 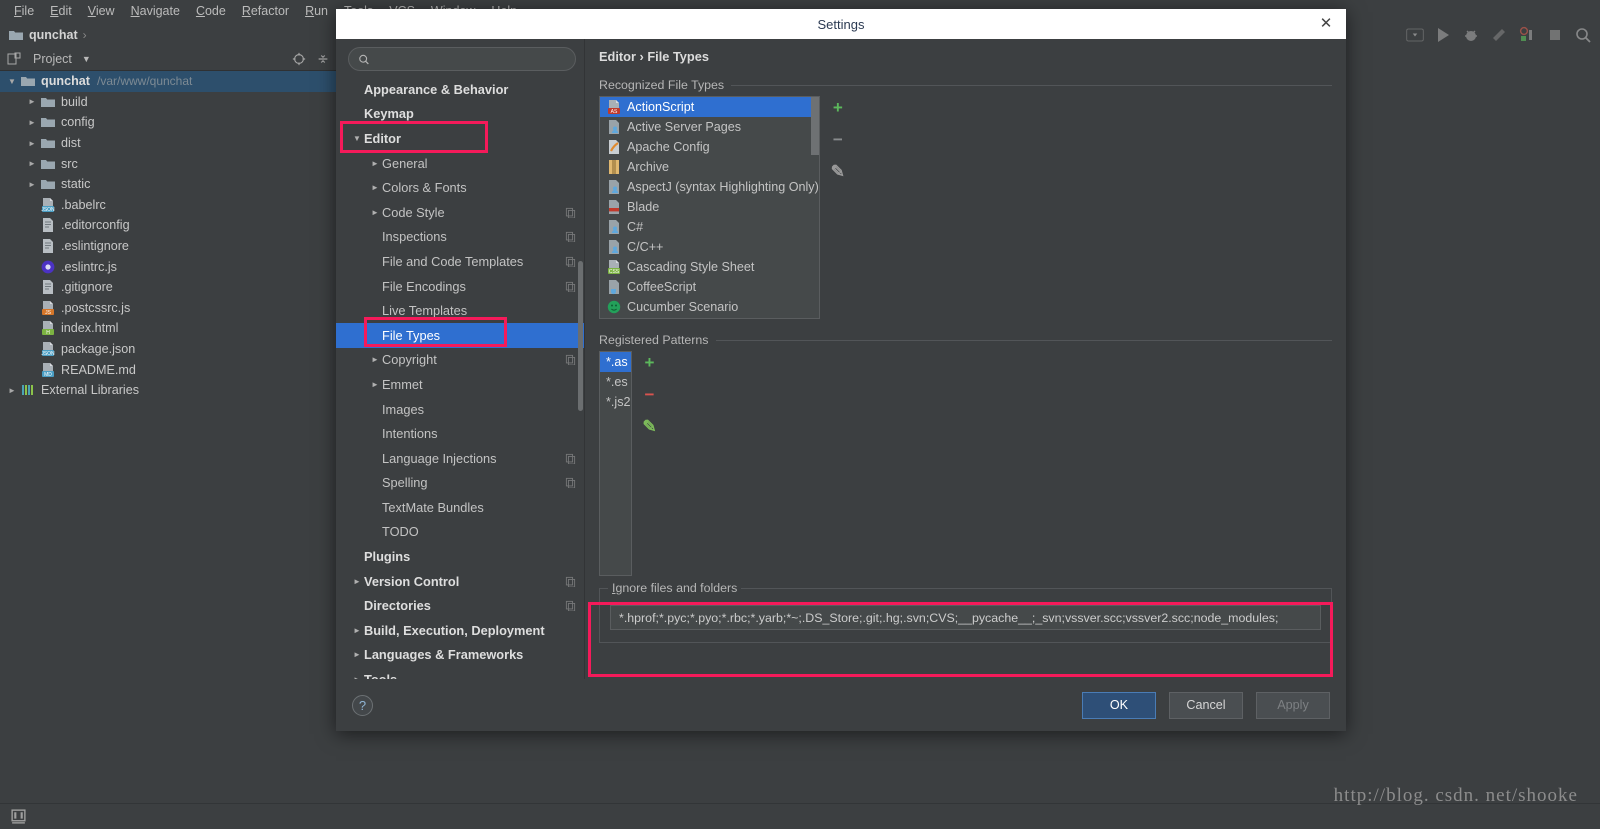 What do you see at coordinates (1326, 24) in the screenshot?
I see `close-icon: ✕` at bounding box center [1326, 24].